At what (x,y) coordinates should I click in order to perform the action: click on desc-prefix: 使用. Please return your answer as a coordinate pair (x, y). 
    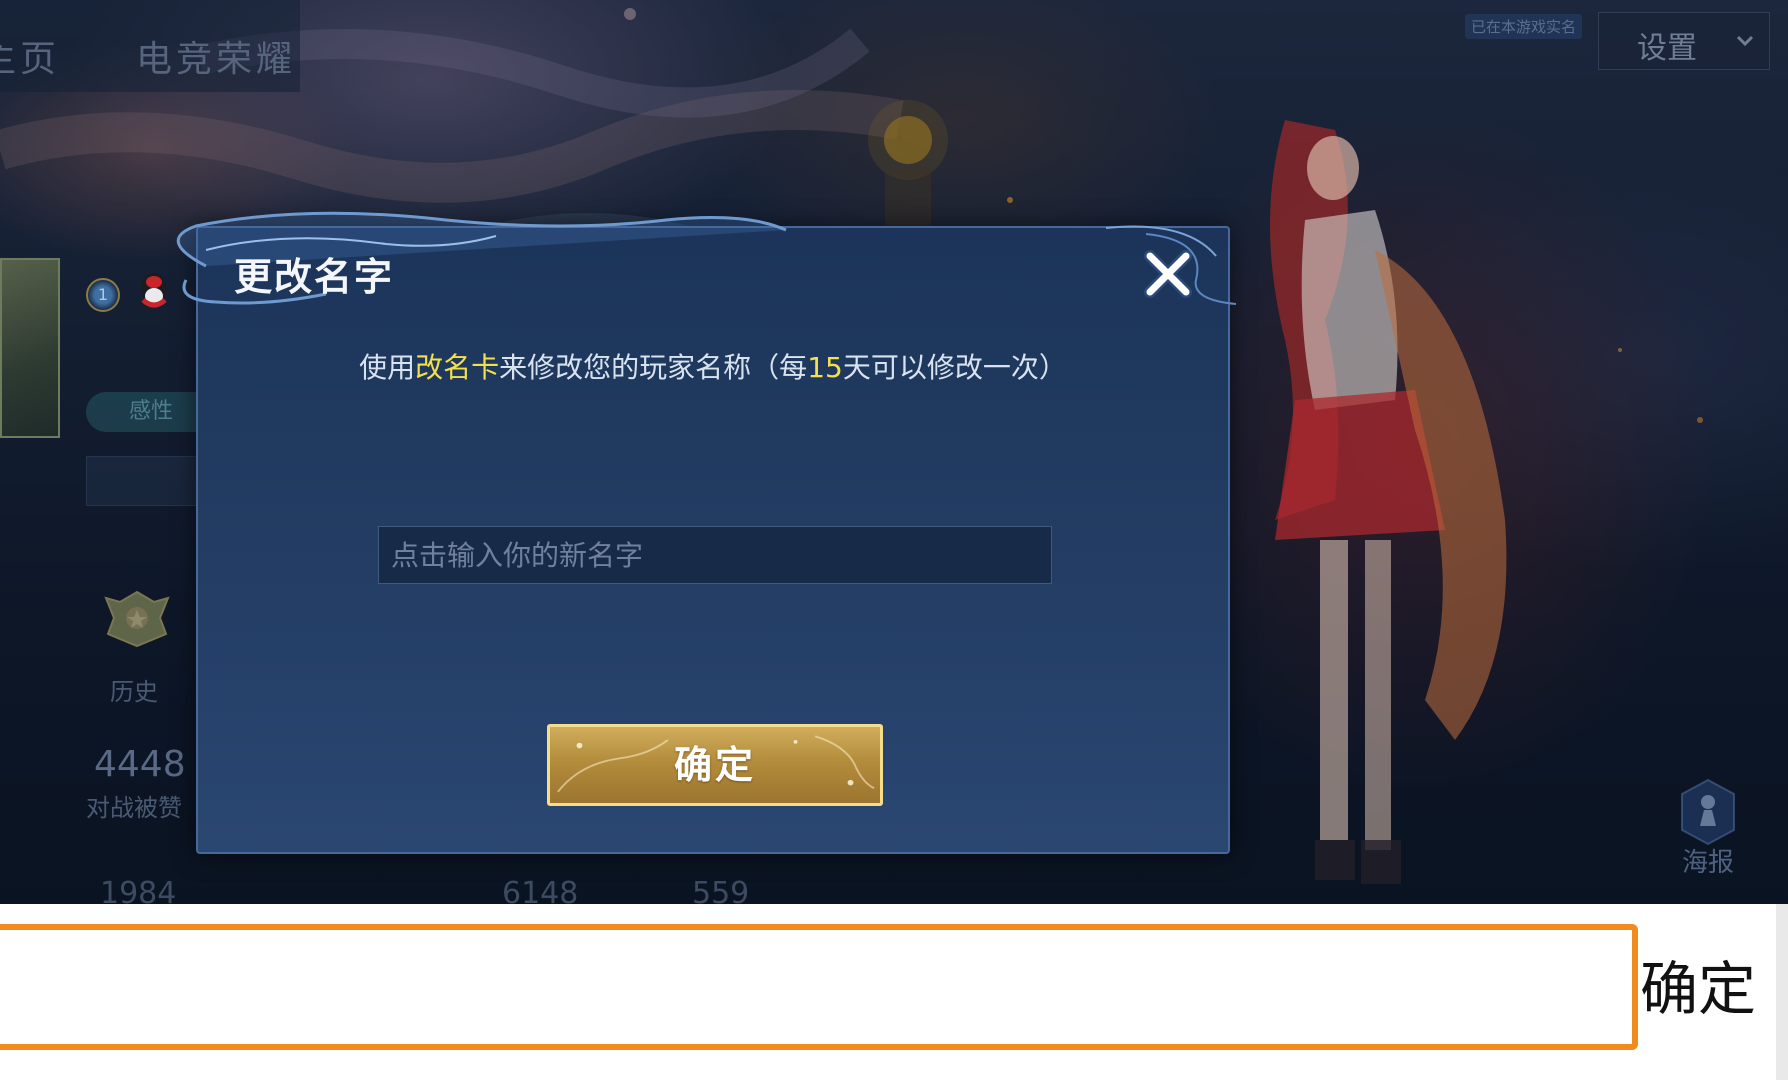
    Looking at the image, I should click on (387, 367).